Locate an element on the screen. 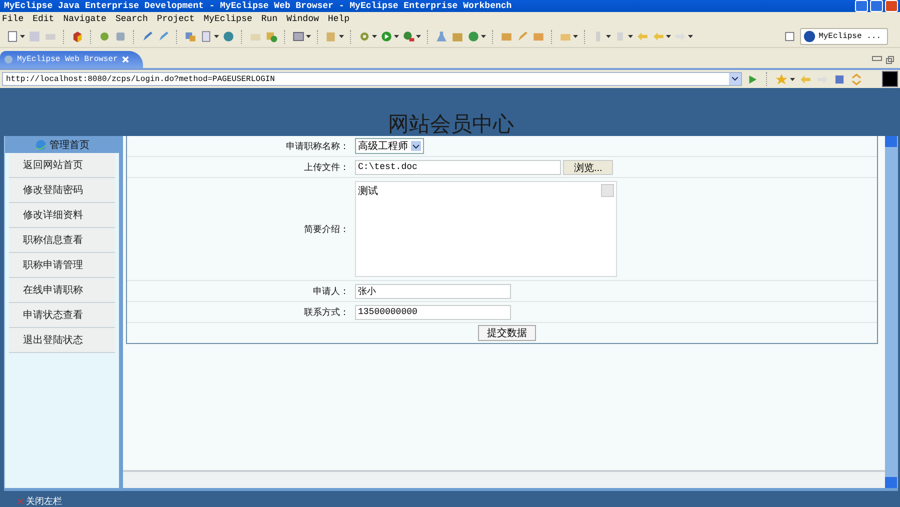 This screenshot has height=507, width=900. window-icon is located at coordinates (298, 36).